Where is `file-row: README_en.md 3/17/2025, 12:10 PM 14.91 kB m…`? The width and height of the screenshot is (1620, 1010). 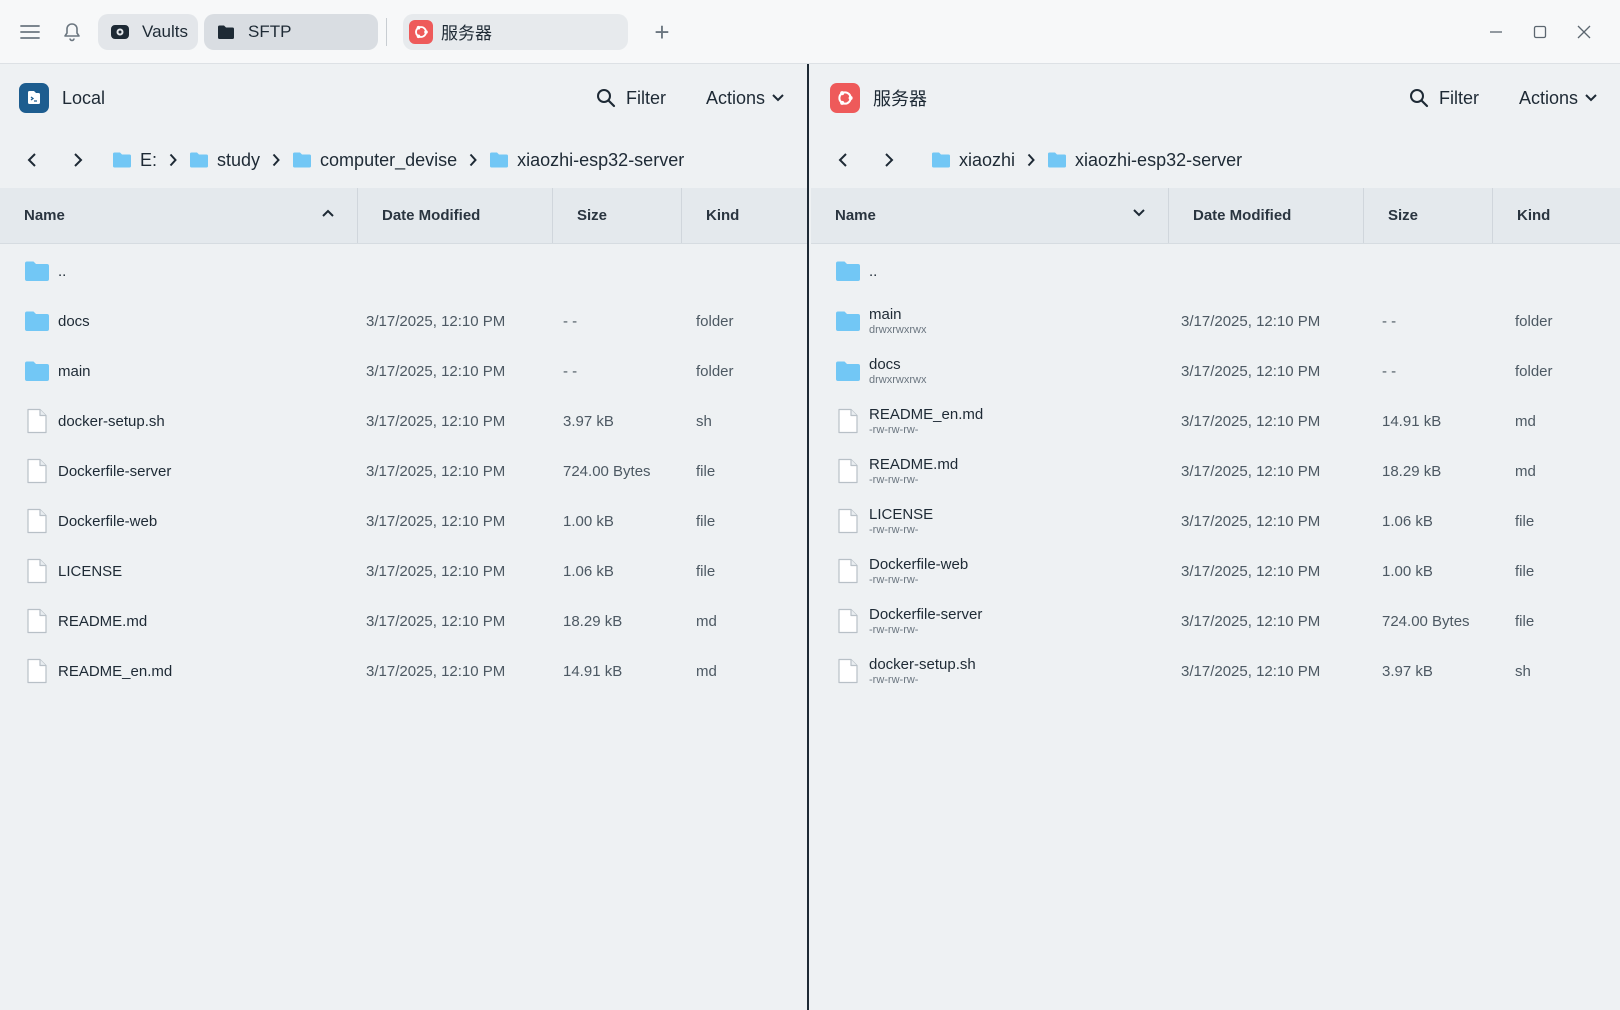 file-row: README_en.md 3/17/2025, 12:10 PM 14.91 kB m… is located at coordinates (403, 671).